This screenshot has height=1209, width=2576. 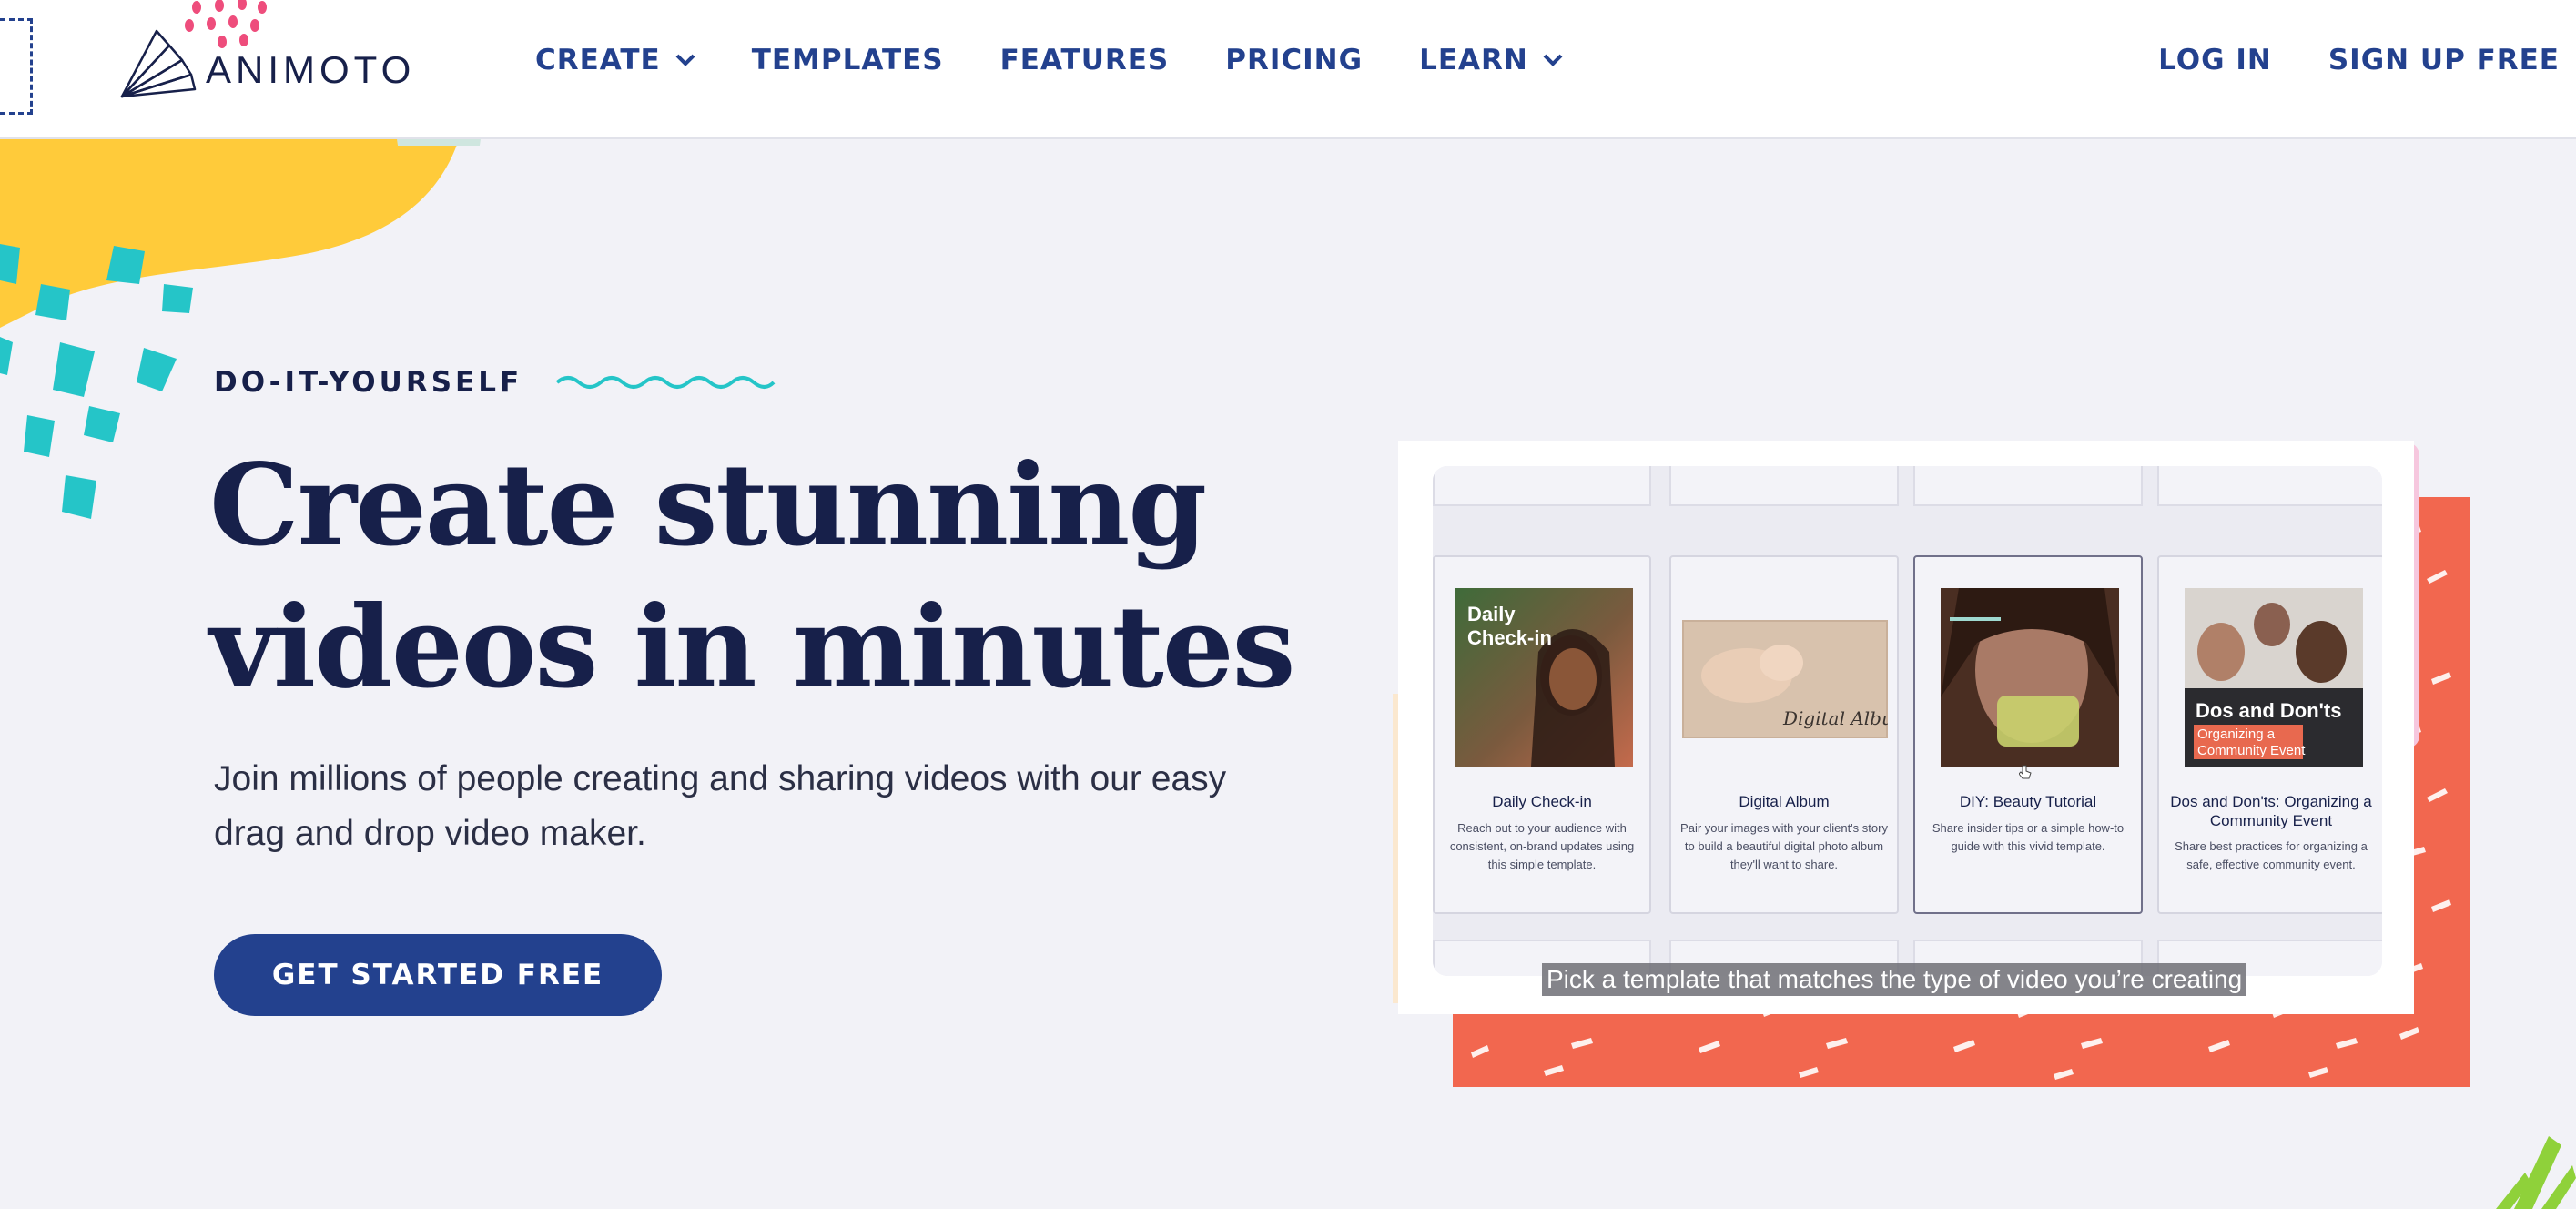 I want to click on signup-link: SIGN UP FREE, so click(x=2444, y=60).